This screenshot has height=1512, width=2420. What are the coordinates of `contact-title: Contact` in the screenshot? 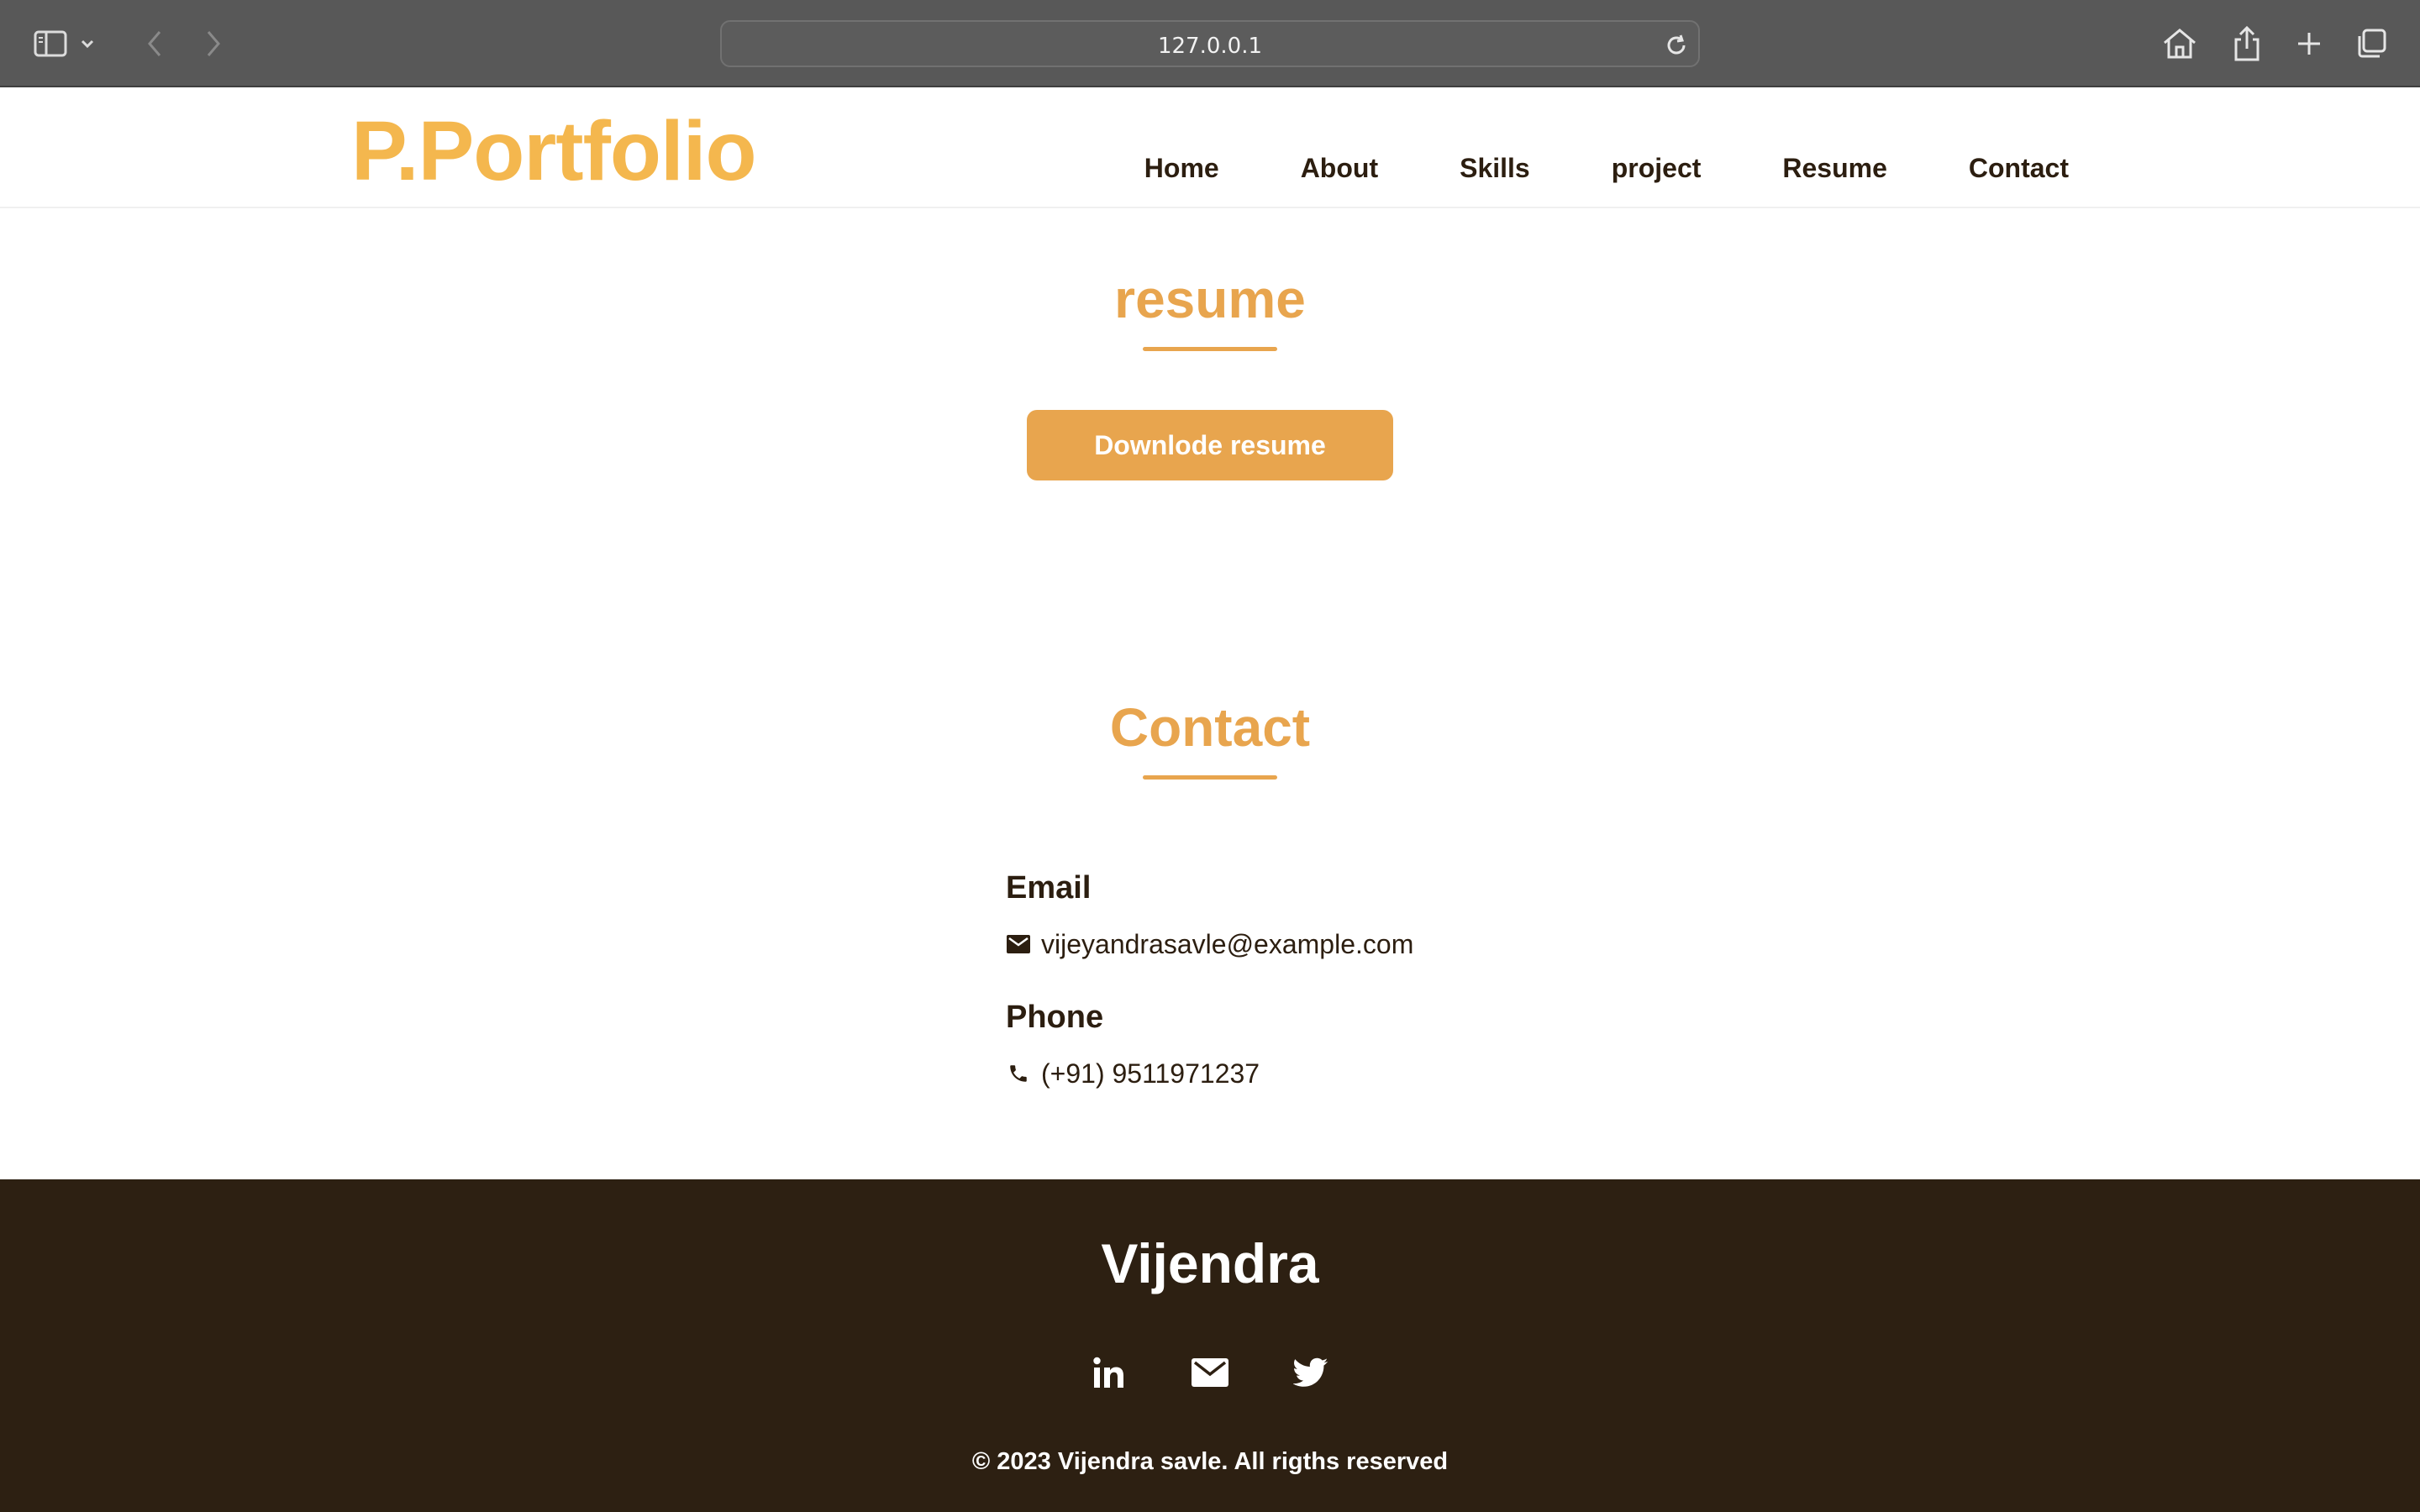 It's located at (1210, 727).